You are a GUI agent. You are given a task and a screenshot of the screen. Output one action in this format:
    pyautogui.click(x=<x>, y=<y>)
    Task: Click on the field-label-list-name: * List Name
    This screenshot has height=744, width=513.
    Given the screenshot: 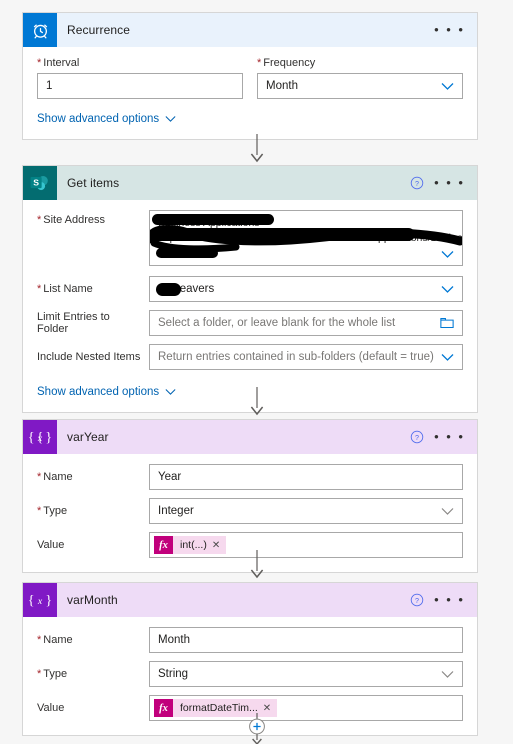 What is the action you would take?
    pyautogui.click(x=65, y=289)
    